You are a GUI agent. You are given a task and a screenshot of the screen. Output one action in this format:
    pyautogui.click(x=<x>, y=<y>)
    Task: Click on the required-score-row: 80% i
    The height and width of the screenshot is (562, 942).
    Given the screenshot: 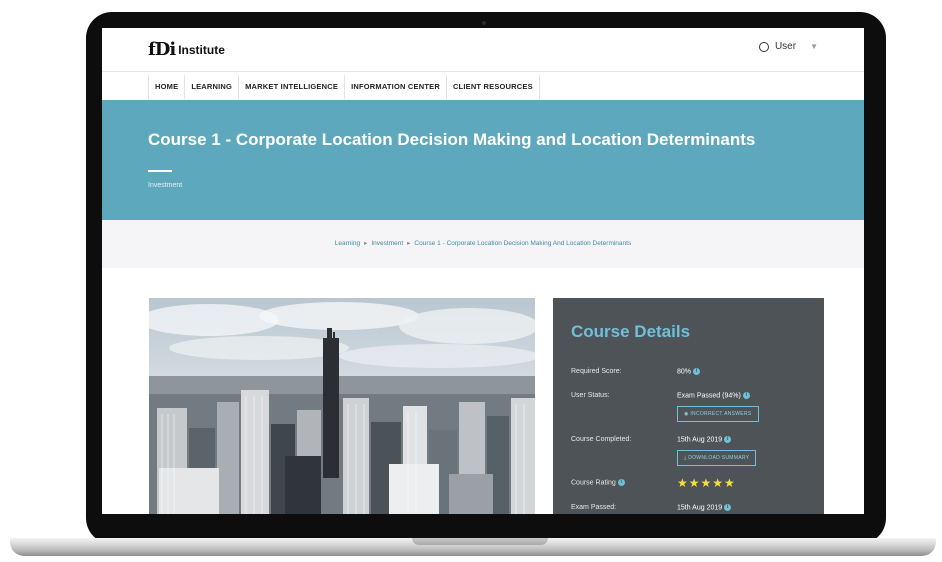 What is the action you would take?
    pyautogui.click(x=689, y=372)
    